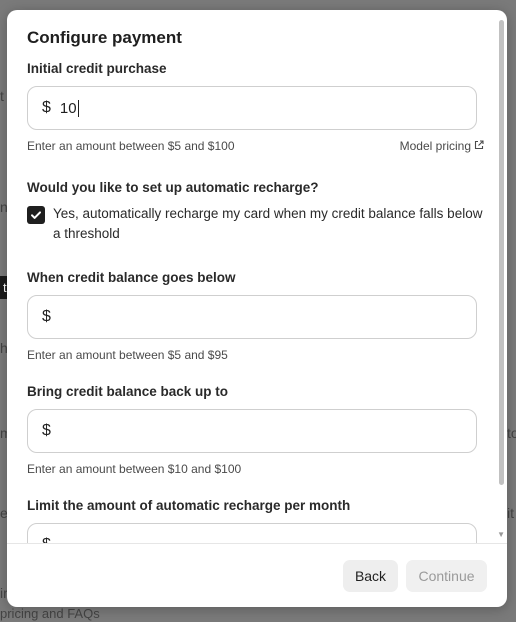 This screenshot has height=622, width=516. What do you see at coordinates (510, 513) in the screenshot?
I see `bg-text-fragment: it` at bounding box center [510, 513].